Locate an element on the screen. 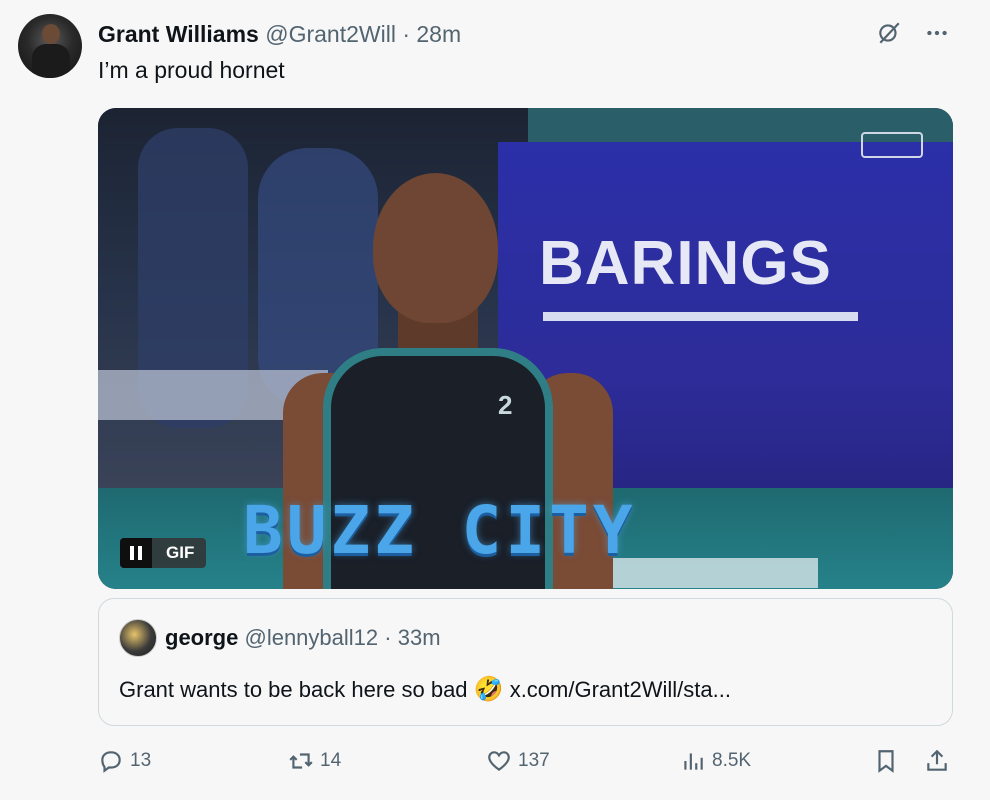  tweet-header: Grant Williams @Grant2Will · 28m is located at coordinates (279, 34).